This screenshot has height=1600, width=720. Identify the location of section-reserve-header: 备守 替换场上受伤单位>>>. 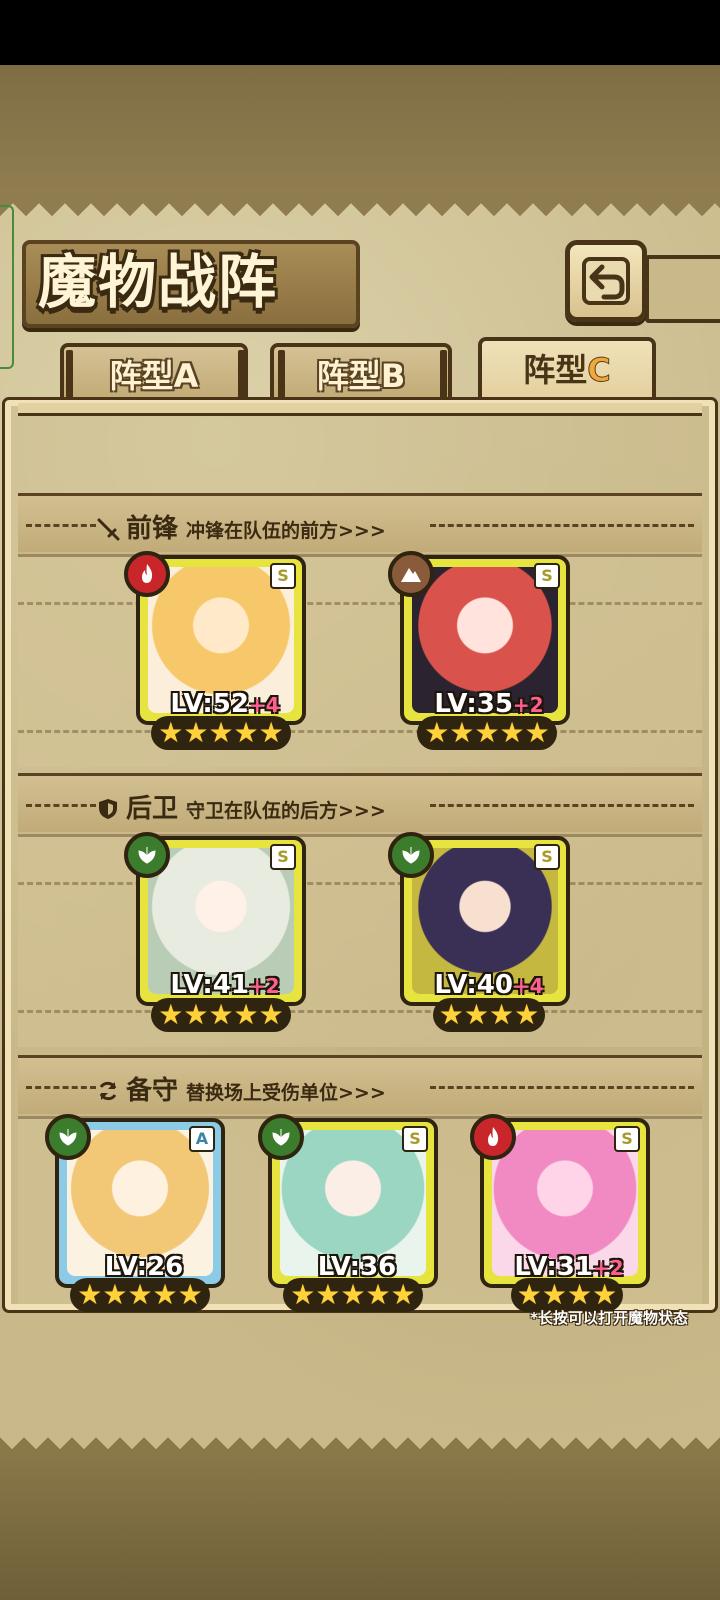
(360, 1087).